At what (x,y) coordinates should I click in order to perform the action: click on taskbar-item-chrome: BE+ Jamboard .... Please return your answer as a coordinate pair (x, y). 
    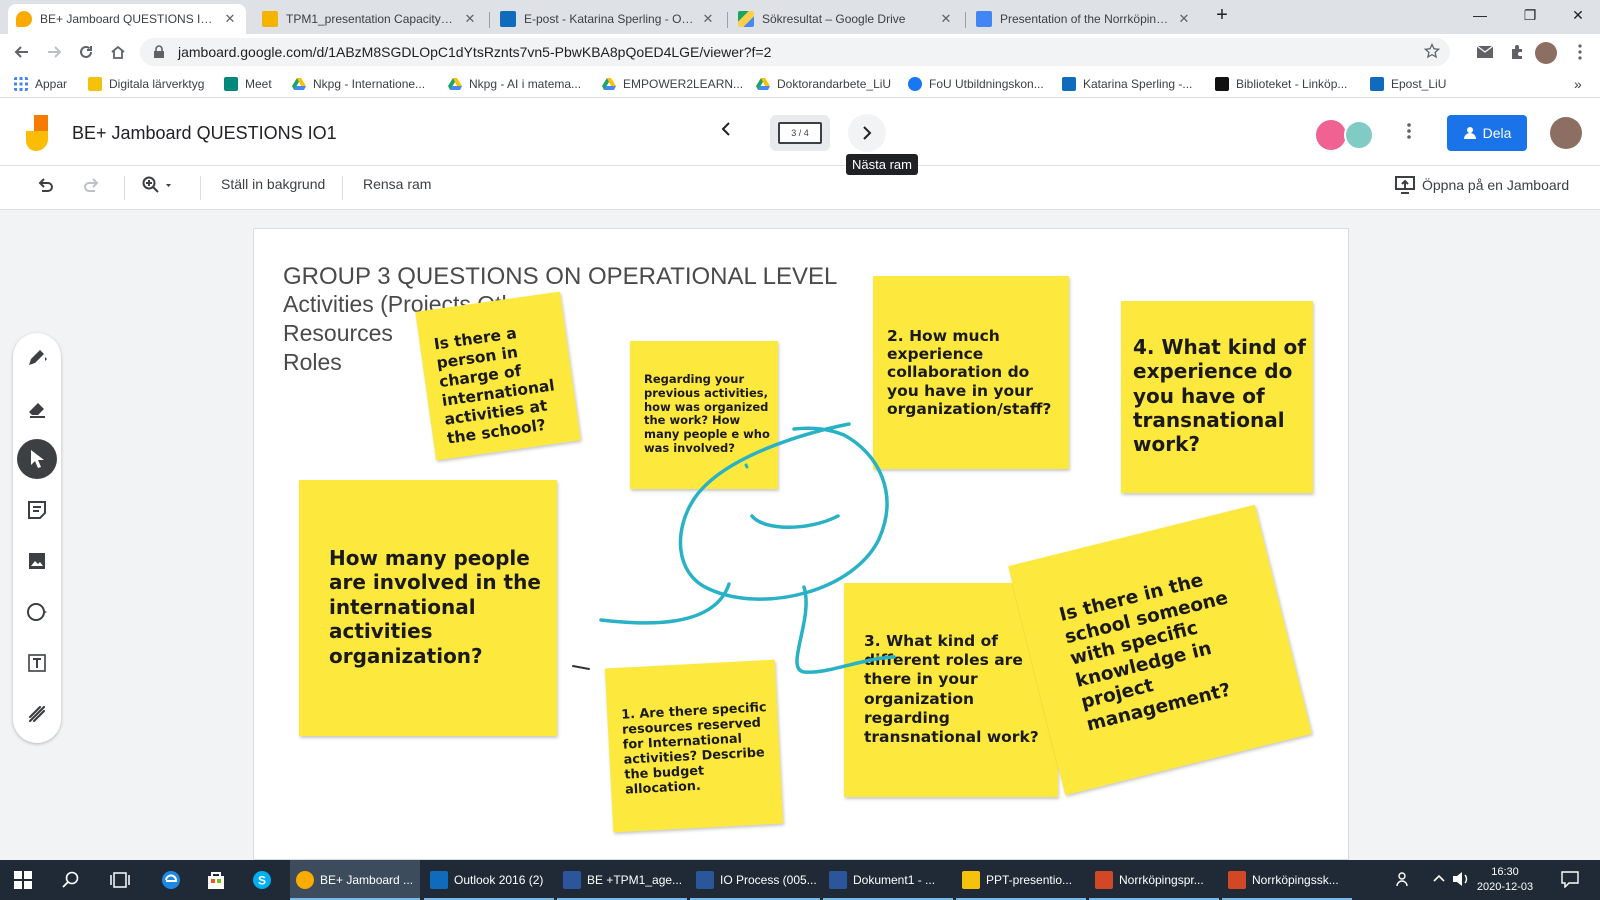
    Looking at the image, I should click on (355, 880).